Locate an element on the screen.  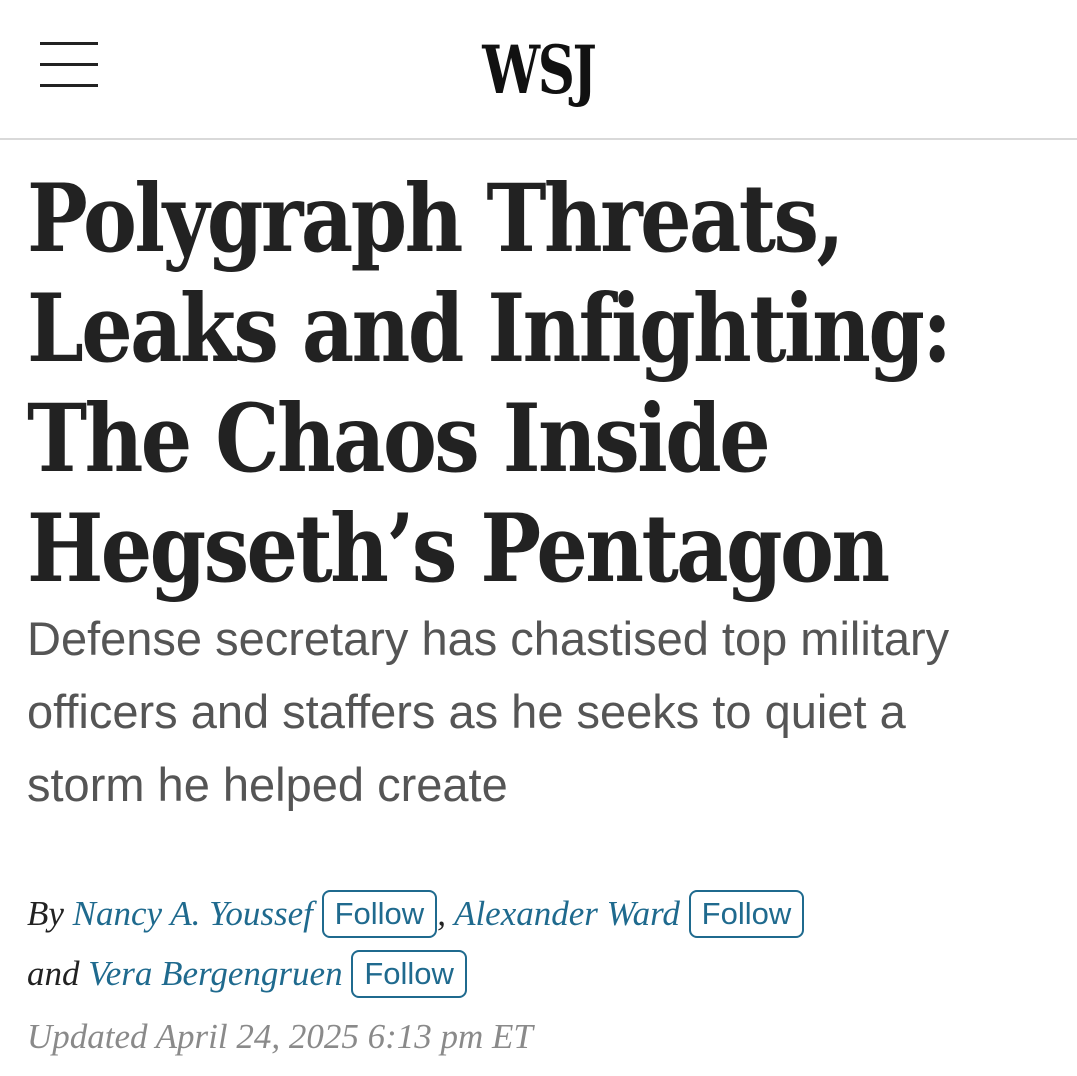
author-link-nancy-youssef: Nancy A. Youssef is located at coordinates (193, 913).